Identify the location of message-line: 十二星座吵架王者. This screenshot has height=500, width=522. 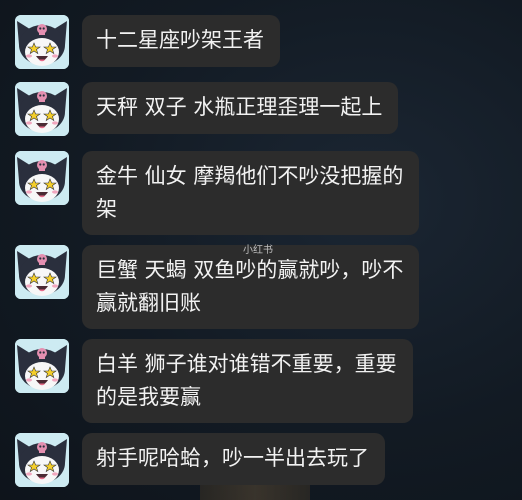
(180, 40).